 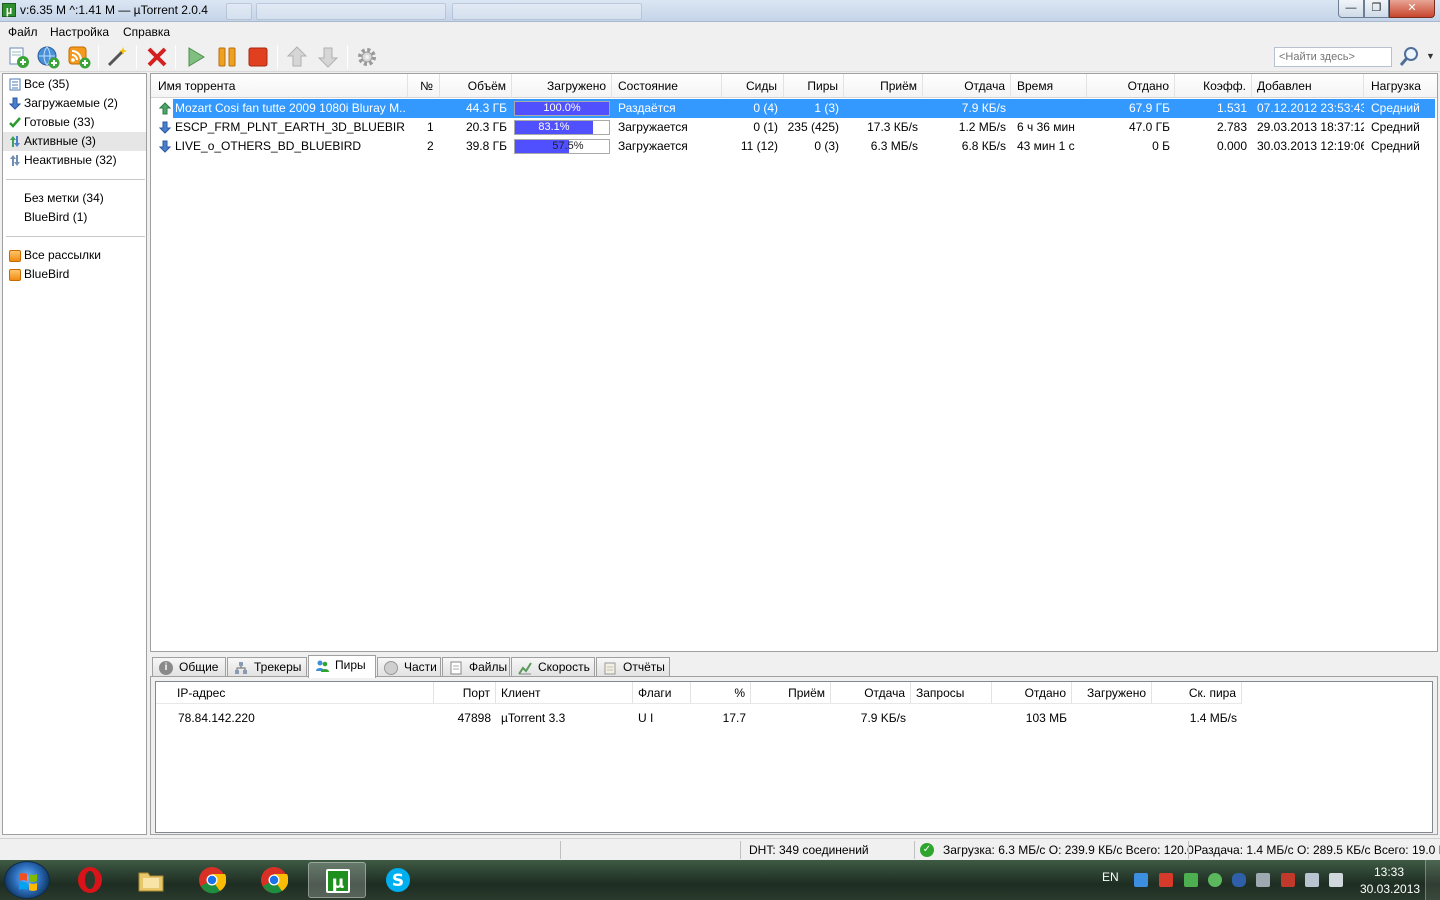 What do you see at coordinates (662, 693) in the screenshot?
I see `peers-header-flags: Флаги` at bounding box center [662, 693].